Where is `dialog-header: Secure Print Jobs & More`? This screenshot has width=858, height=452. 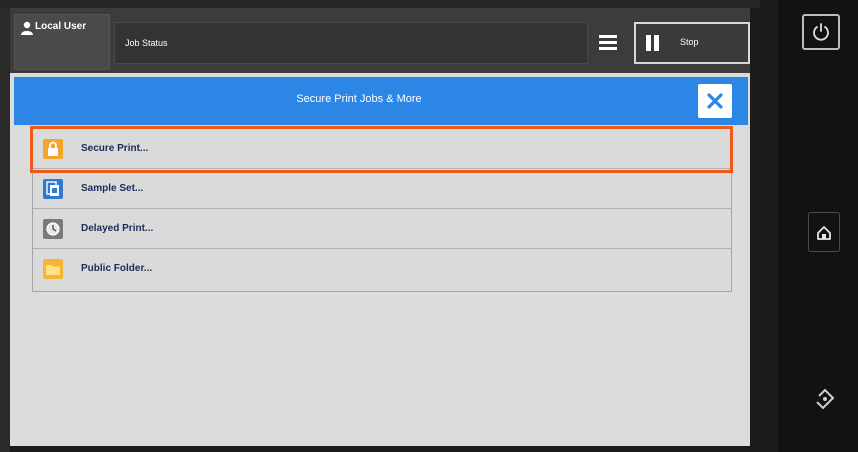
dialog-header: Secure Print Jobs & More is located at coordinates (381, 101).